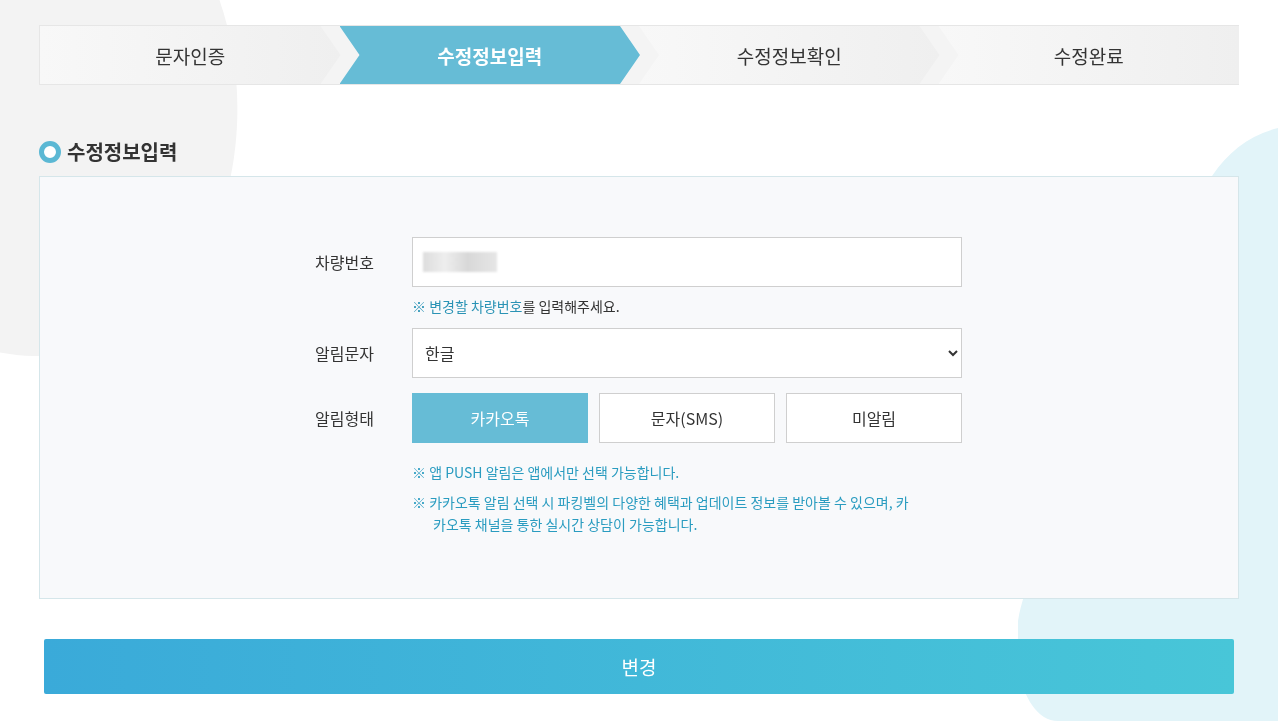  I want to click on field-label: 차량번호, so click(345, 262).